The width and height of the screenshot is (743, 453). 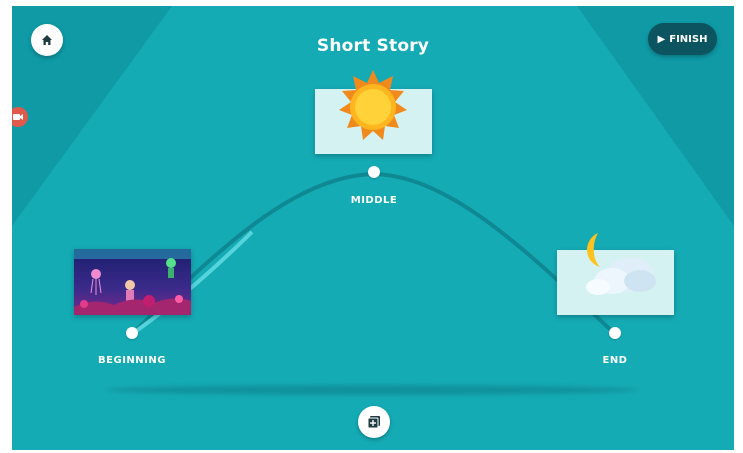 What do you see at coordinates (661, 39) in the screenshot?
I see `play-icon: ▶` at bounding box center [661, 39].